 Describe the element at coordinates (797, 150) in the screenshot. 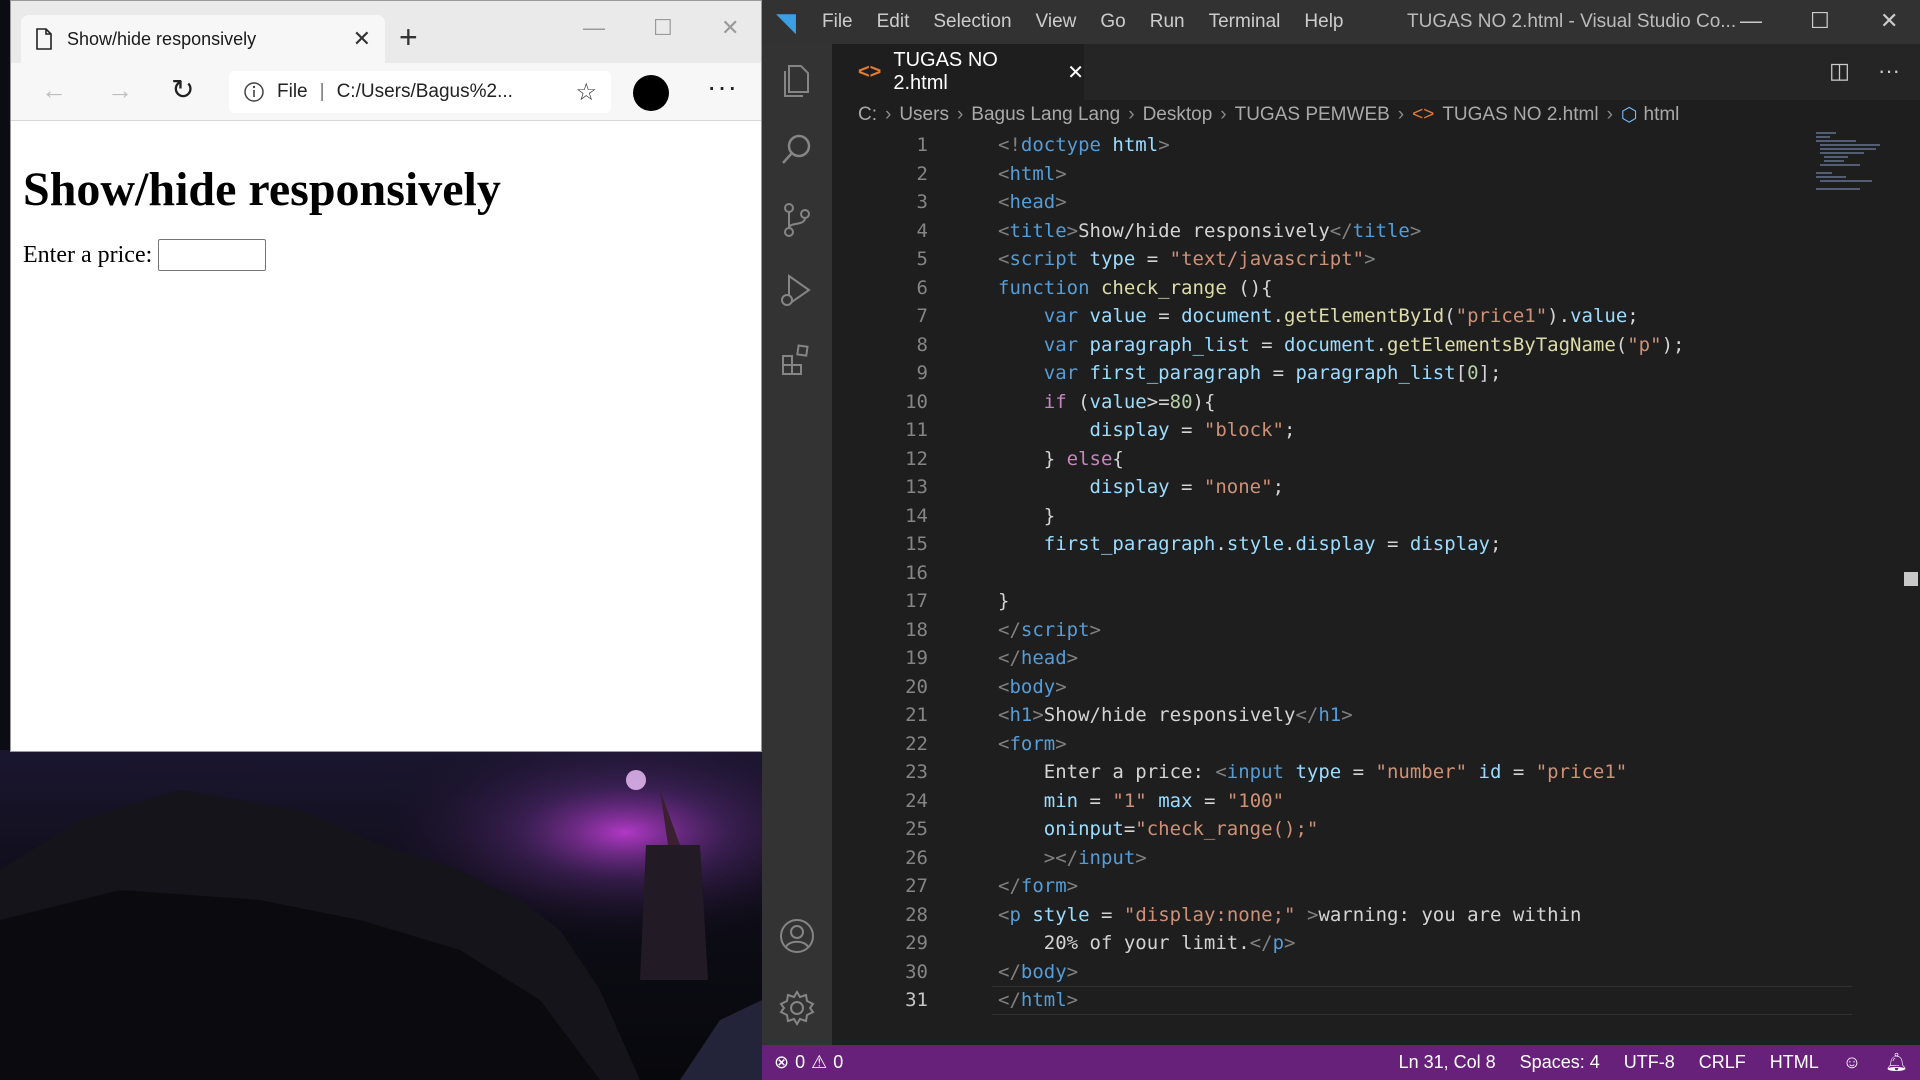

I see `search-icon` at that location.